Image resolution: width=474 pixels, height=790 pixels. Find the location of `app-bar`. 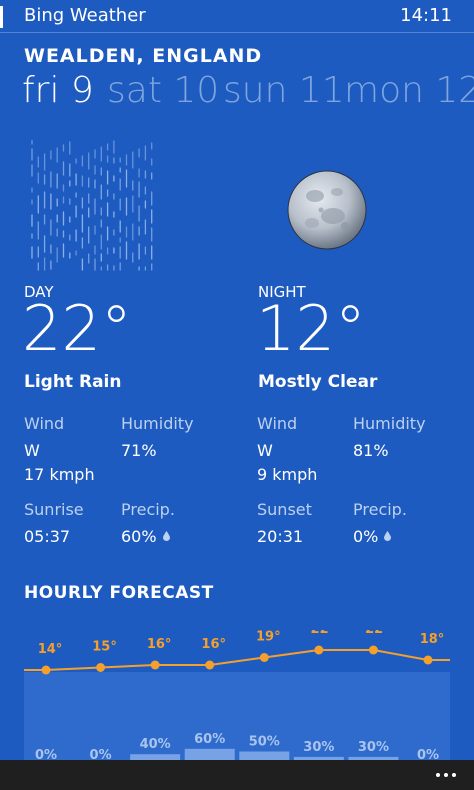

app-bar is located at coordinates (237, 775).